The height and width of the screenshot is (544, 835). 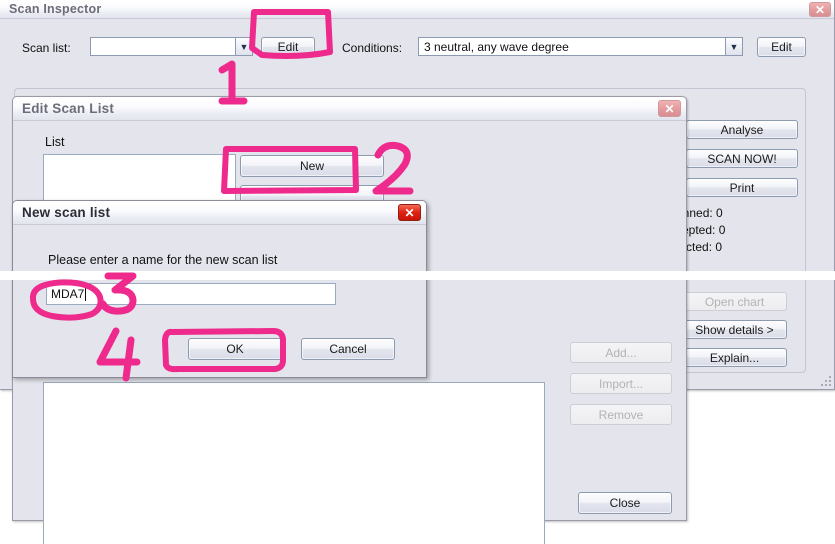 I want to click on analyse-button: Analyse, so click(x=742, y=129).